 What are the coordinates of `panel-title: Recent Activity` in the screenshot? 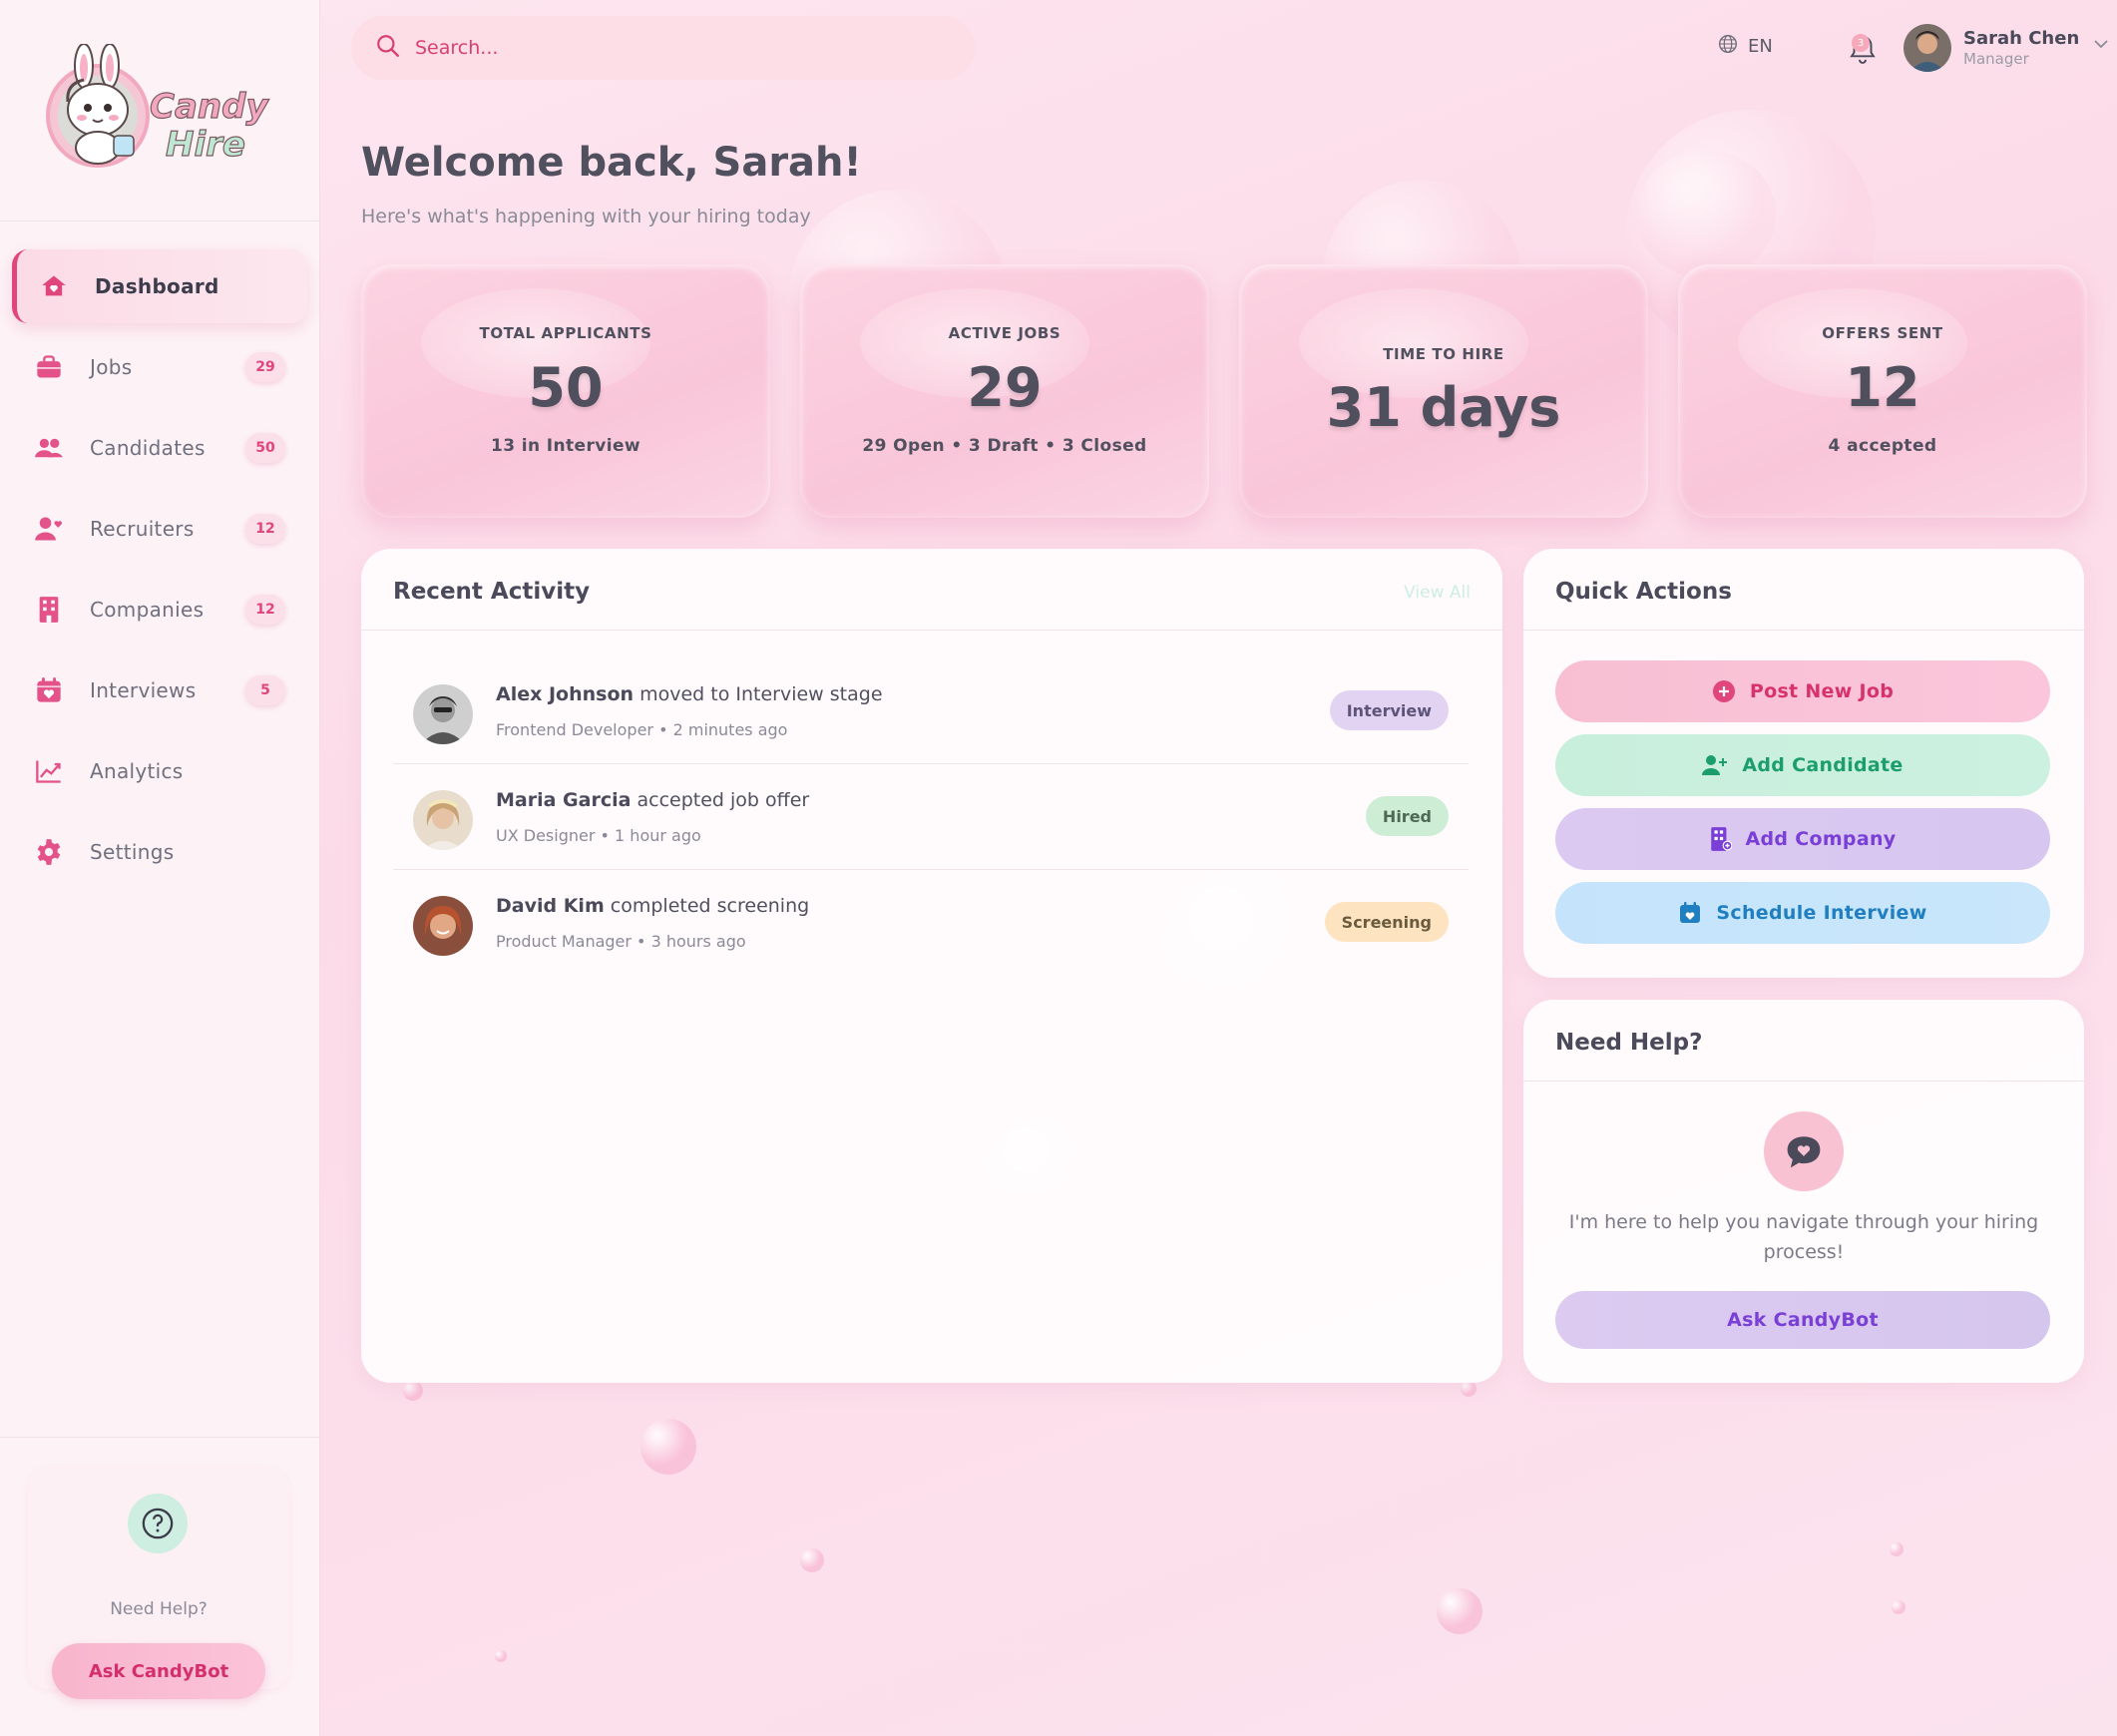 It's located at (492, 592).